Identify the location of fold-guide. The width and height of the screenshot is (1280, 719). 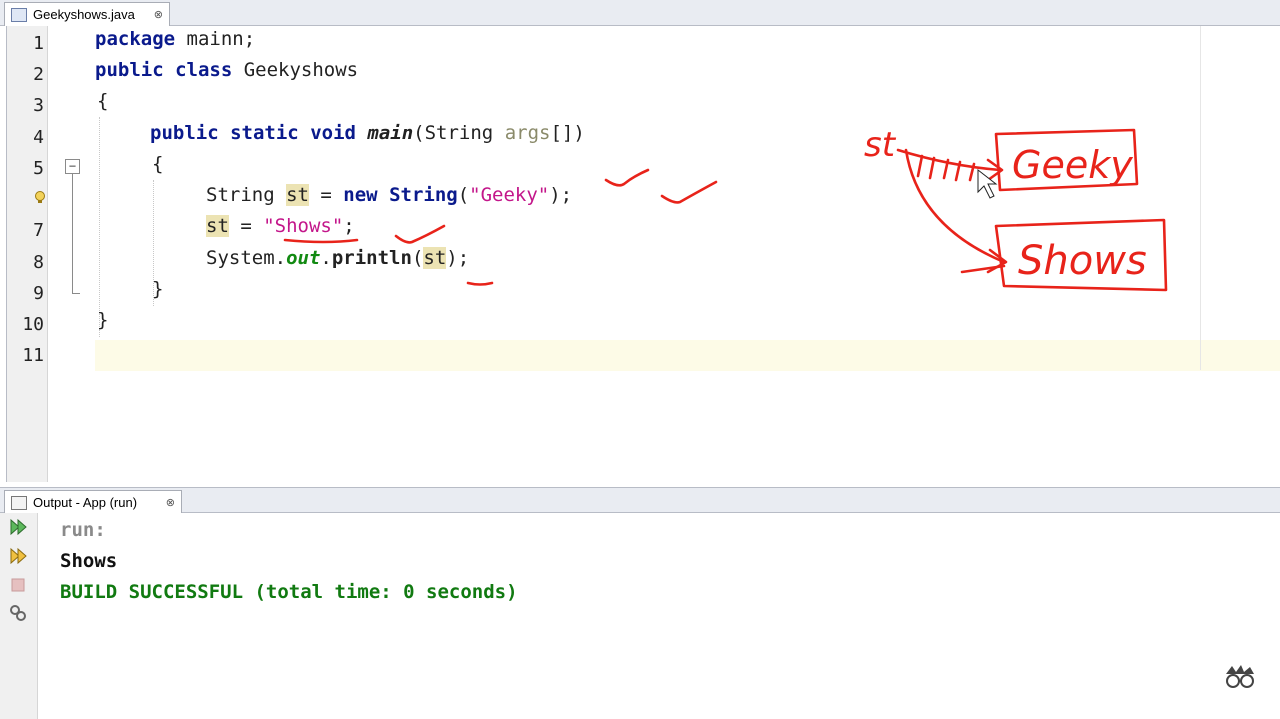
(72, 234).